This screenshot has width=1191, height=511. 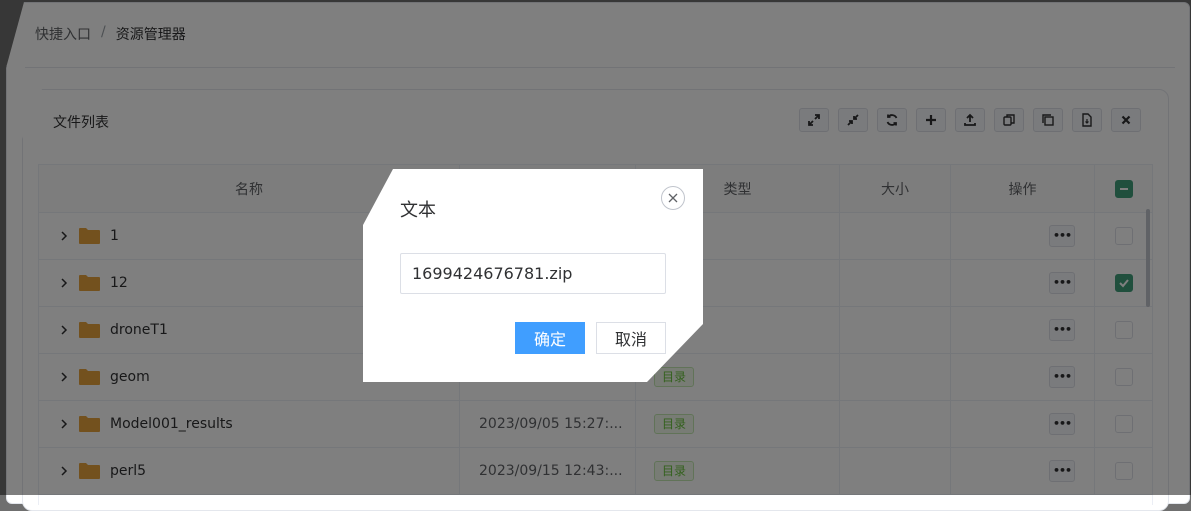 I want to click on dialog-close-button, so click(x=673, y=198).